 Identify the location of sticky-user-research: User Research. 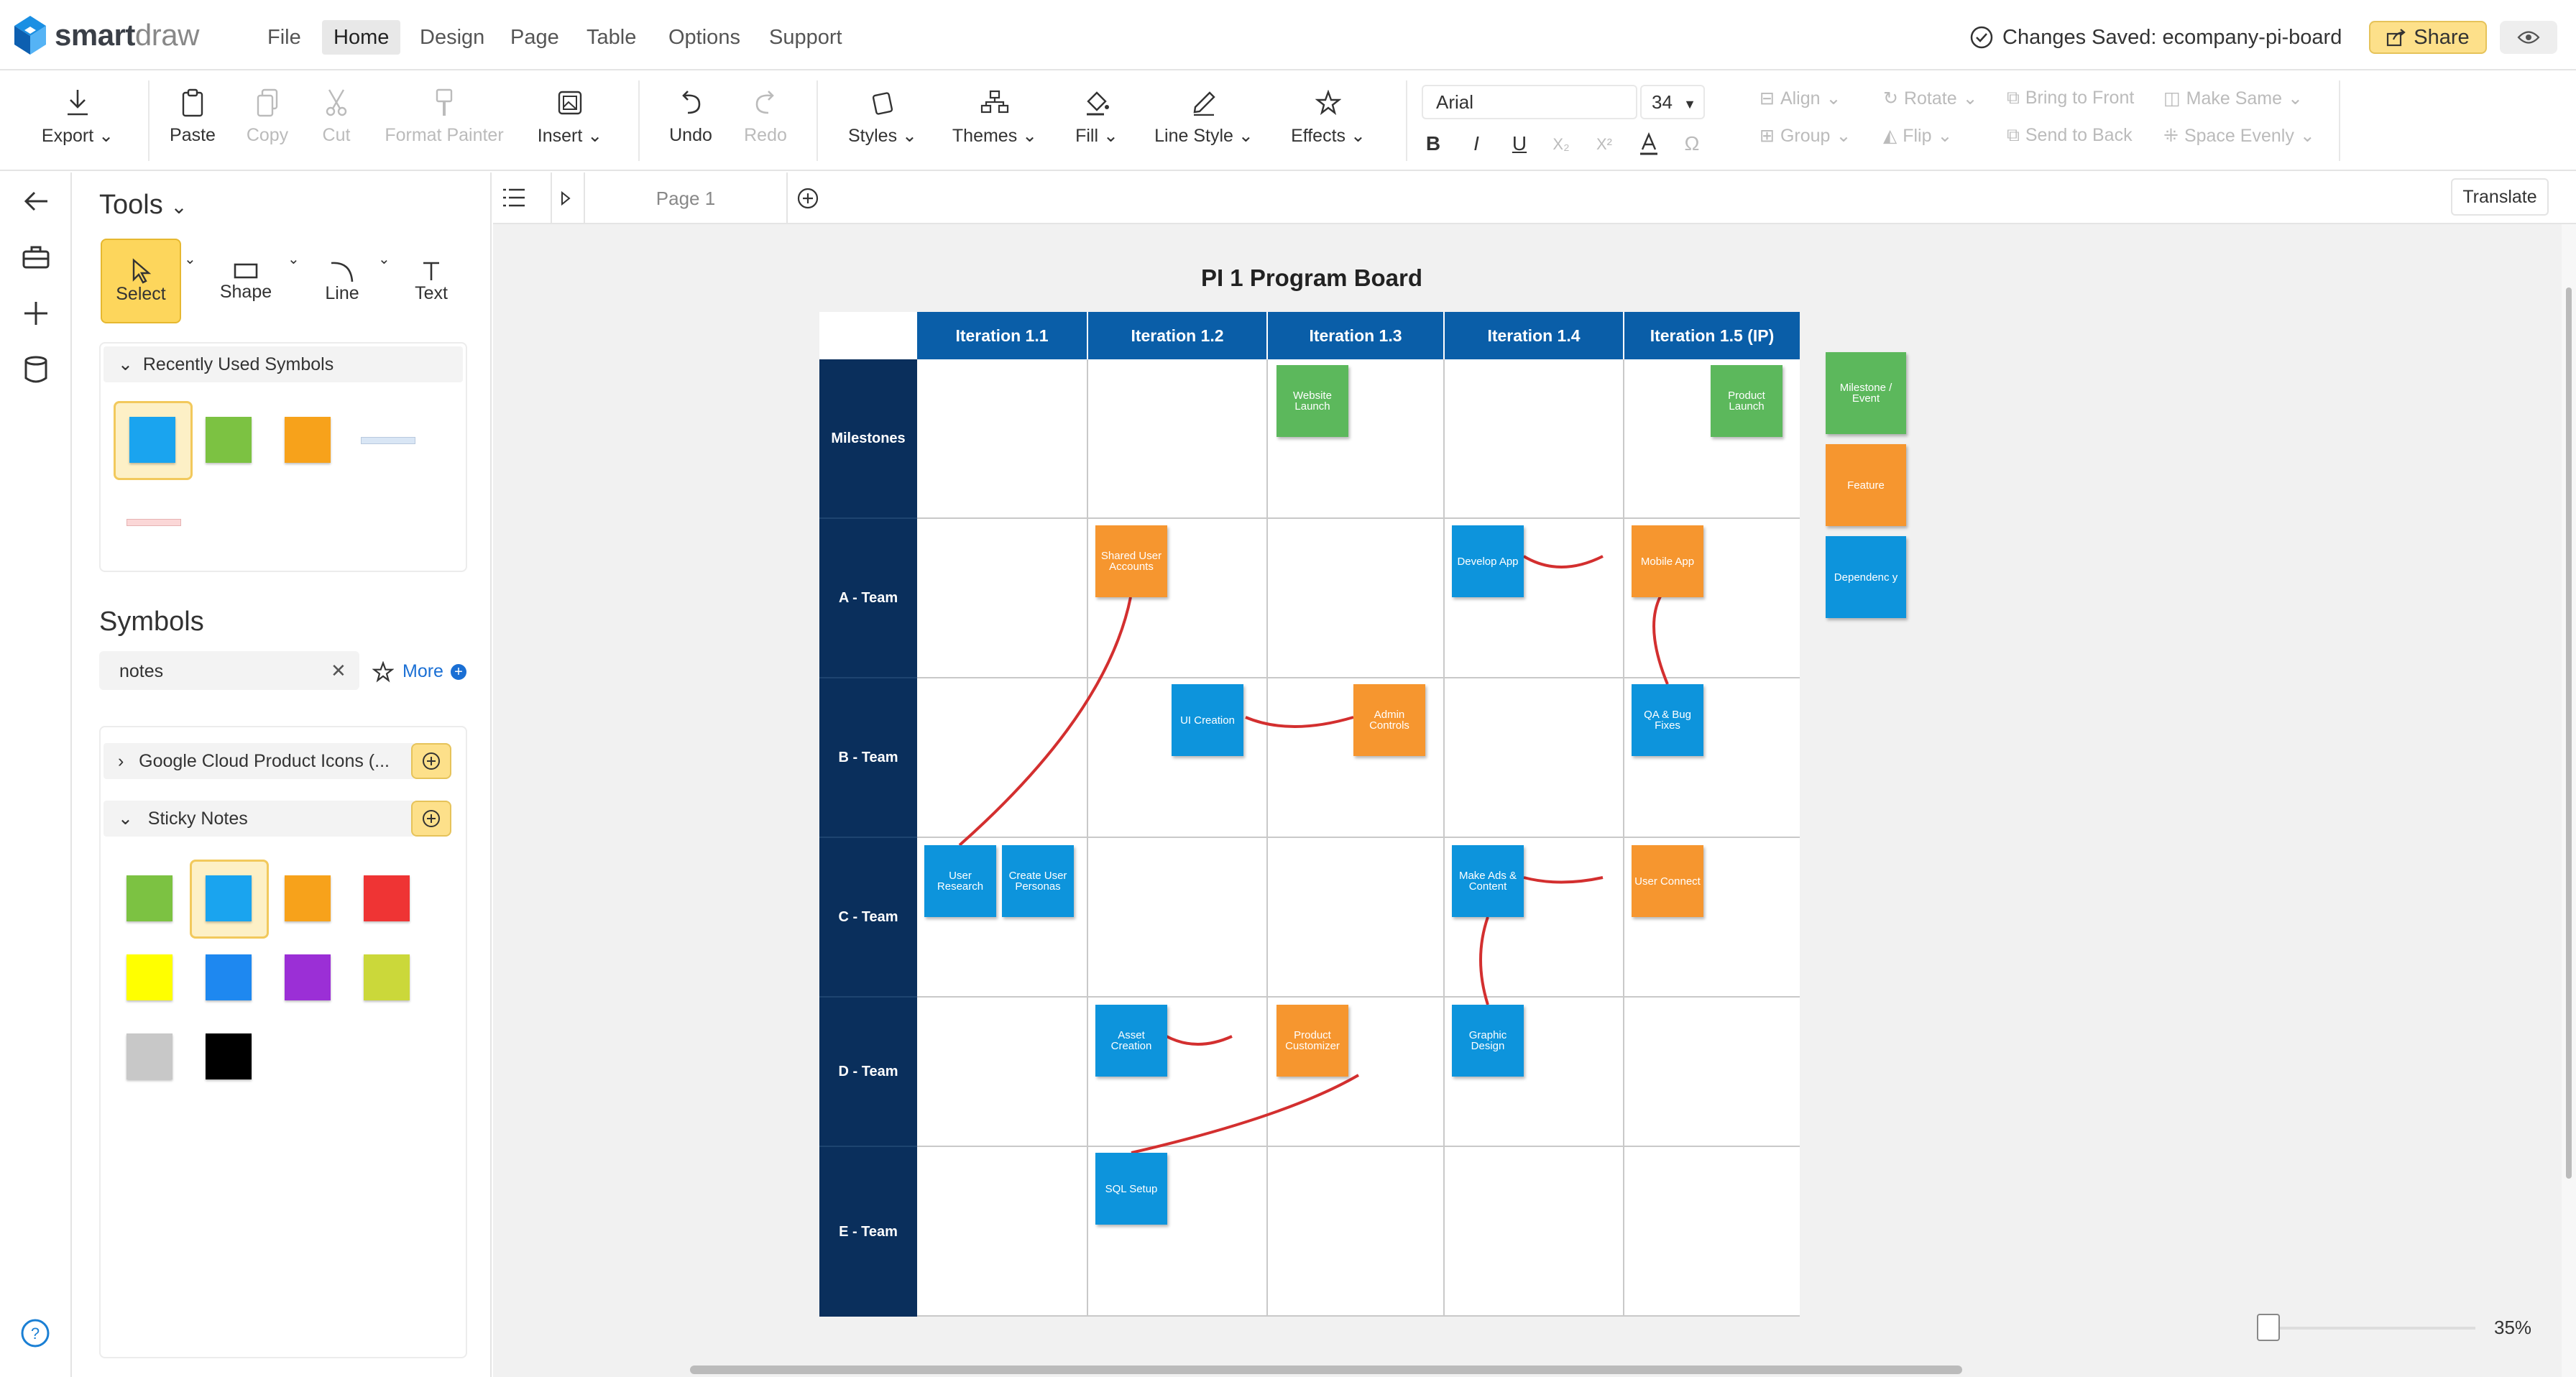
(960, 881).